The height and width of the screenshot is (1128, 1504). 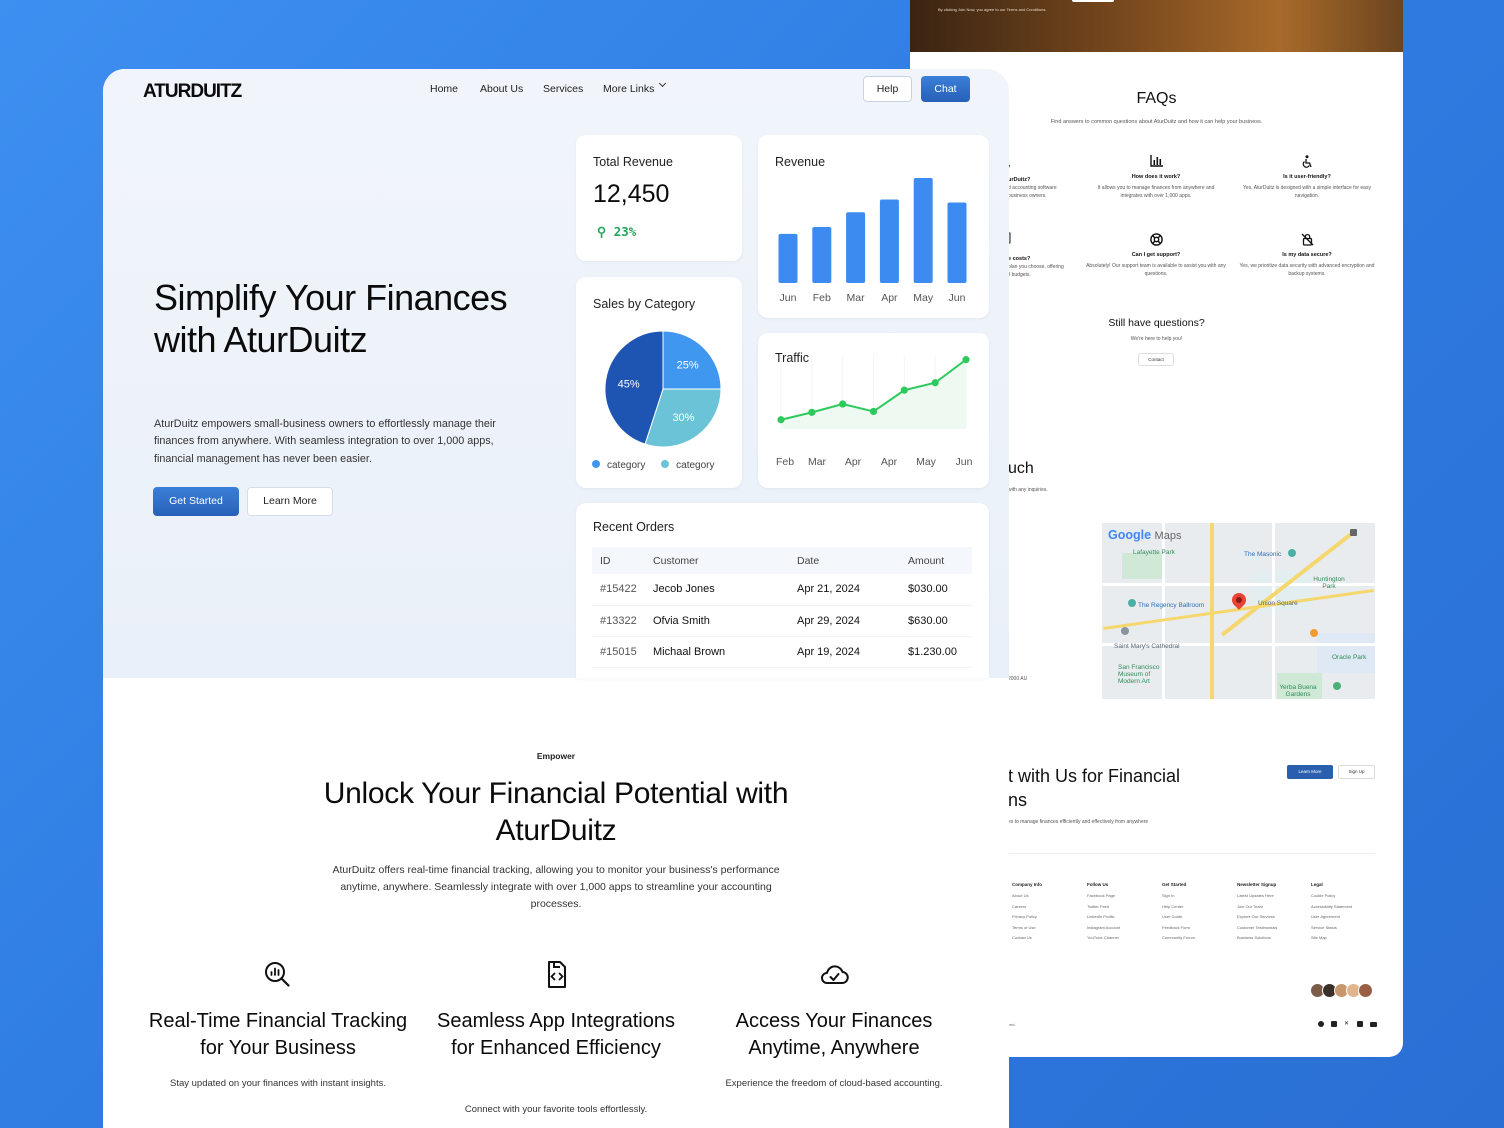 I want to click on cta-sign-up-button: Sign Up, so click(x=1356, y=772).